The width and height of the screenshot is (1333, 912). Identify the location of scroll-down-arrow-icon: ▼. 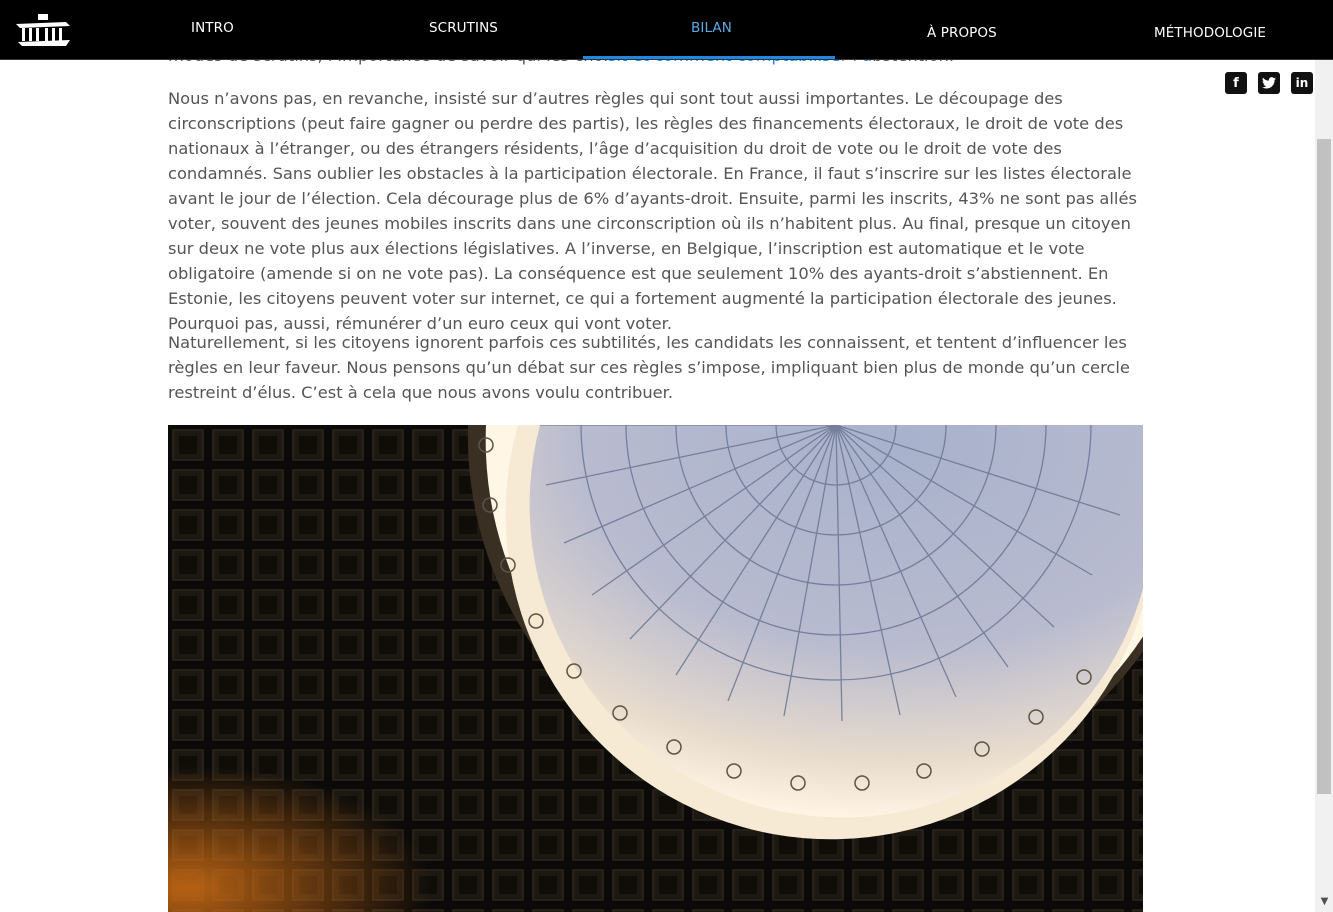
(1324, 901).